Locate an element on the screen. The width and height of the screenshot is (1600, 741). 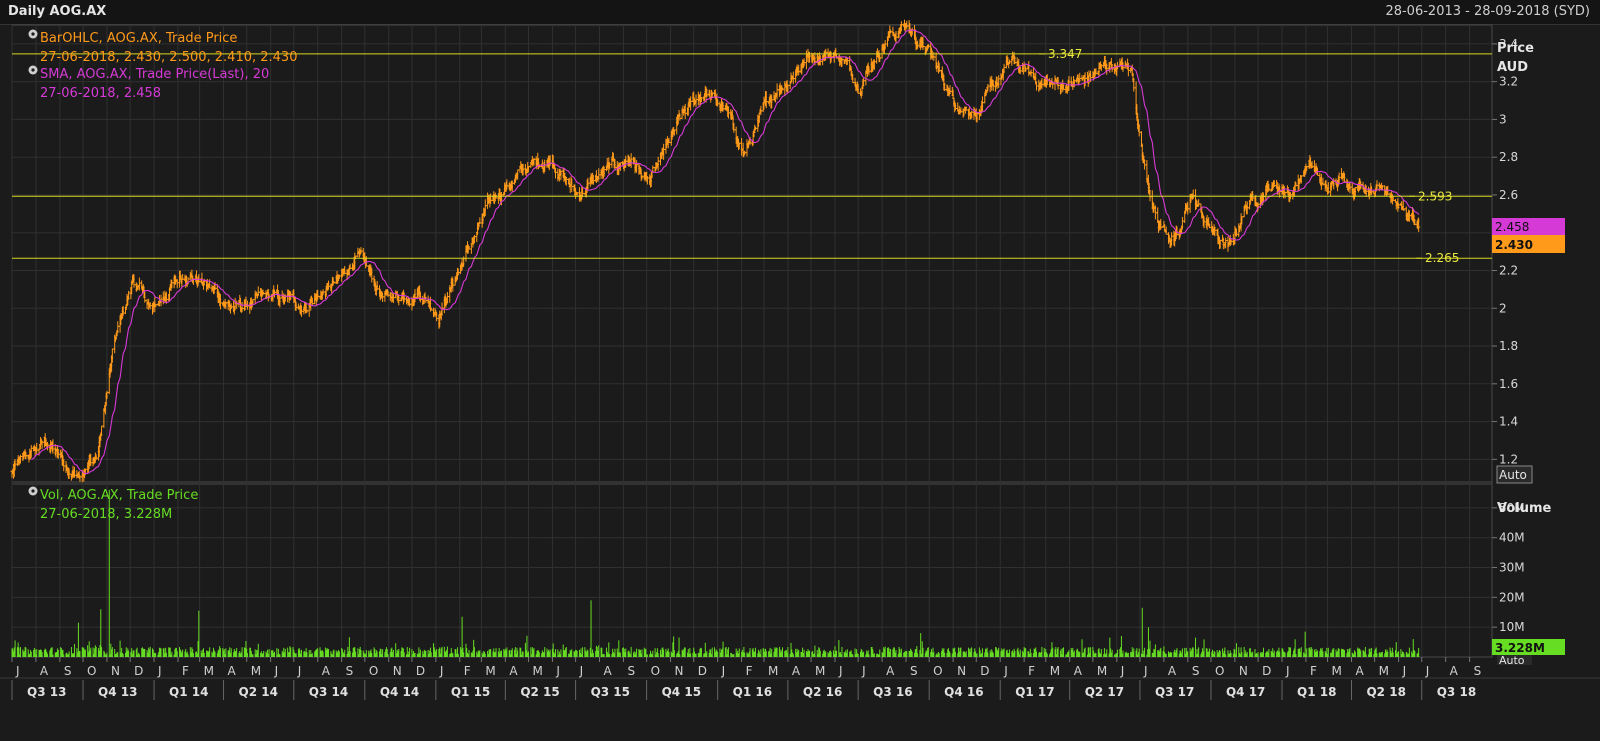
quarter-tick-label: Q4 16 is located at coordinates (963, 692).